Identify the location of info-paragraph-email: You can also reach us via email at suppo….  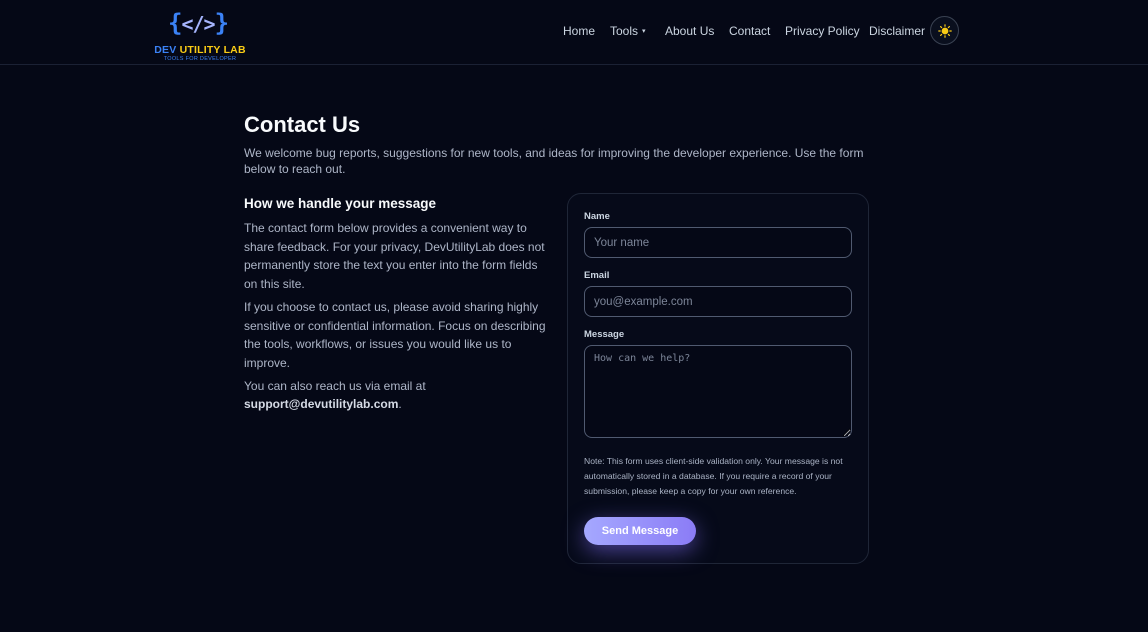
(396, 395).